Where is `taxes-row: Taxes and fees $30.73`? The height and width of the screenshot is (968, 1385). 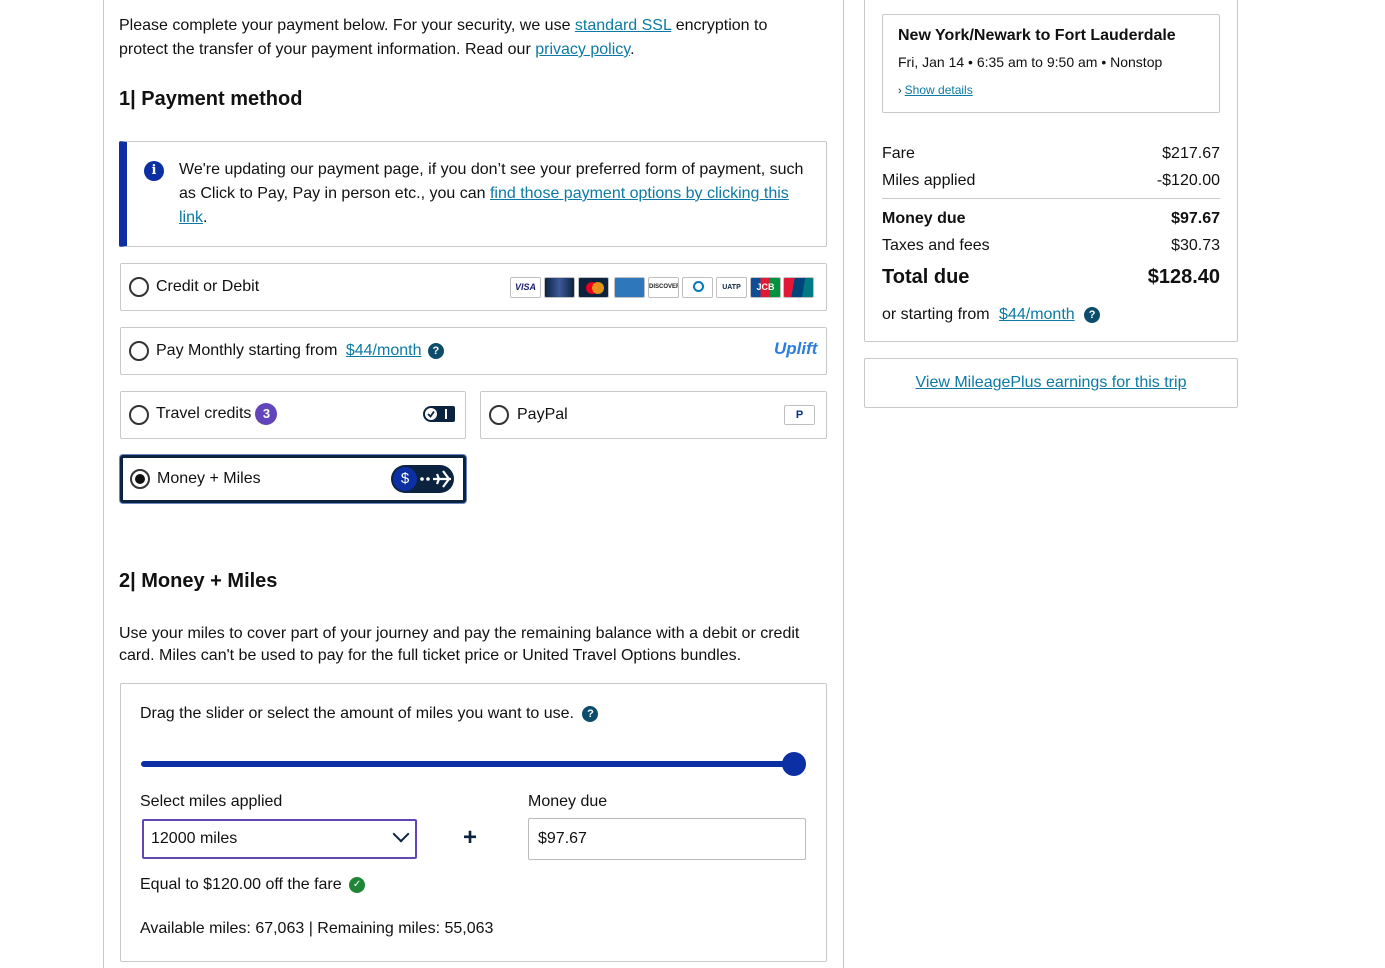 taxes-row: Taxes and fees $30.73 is located at coordinates (1051, 246).